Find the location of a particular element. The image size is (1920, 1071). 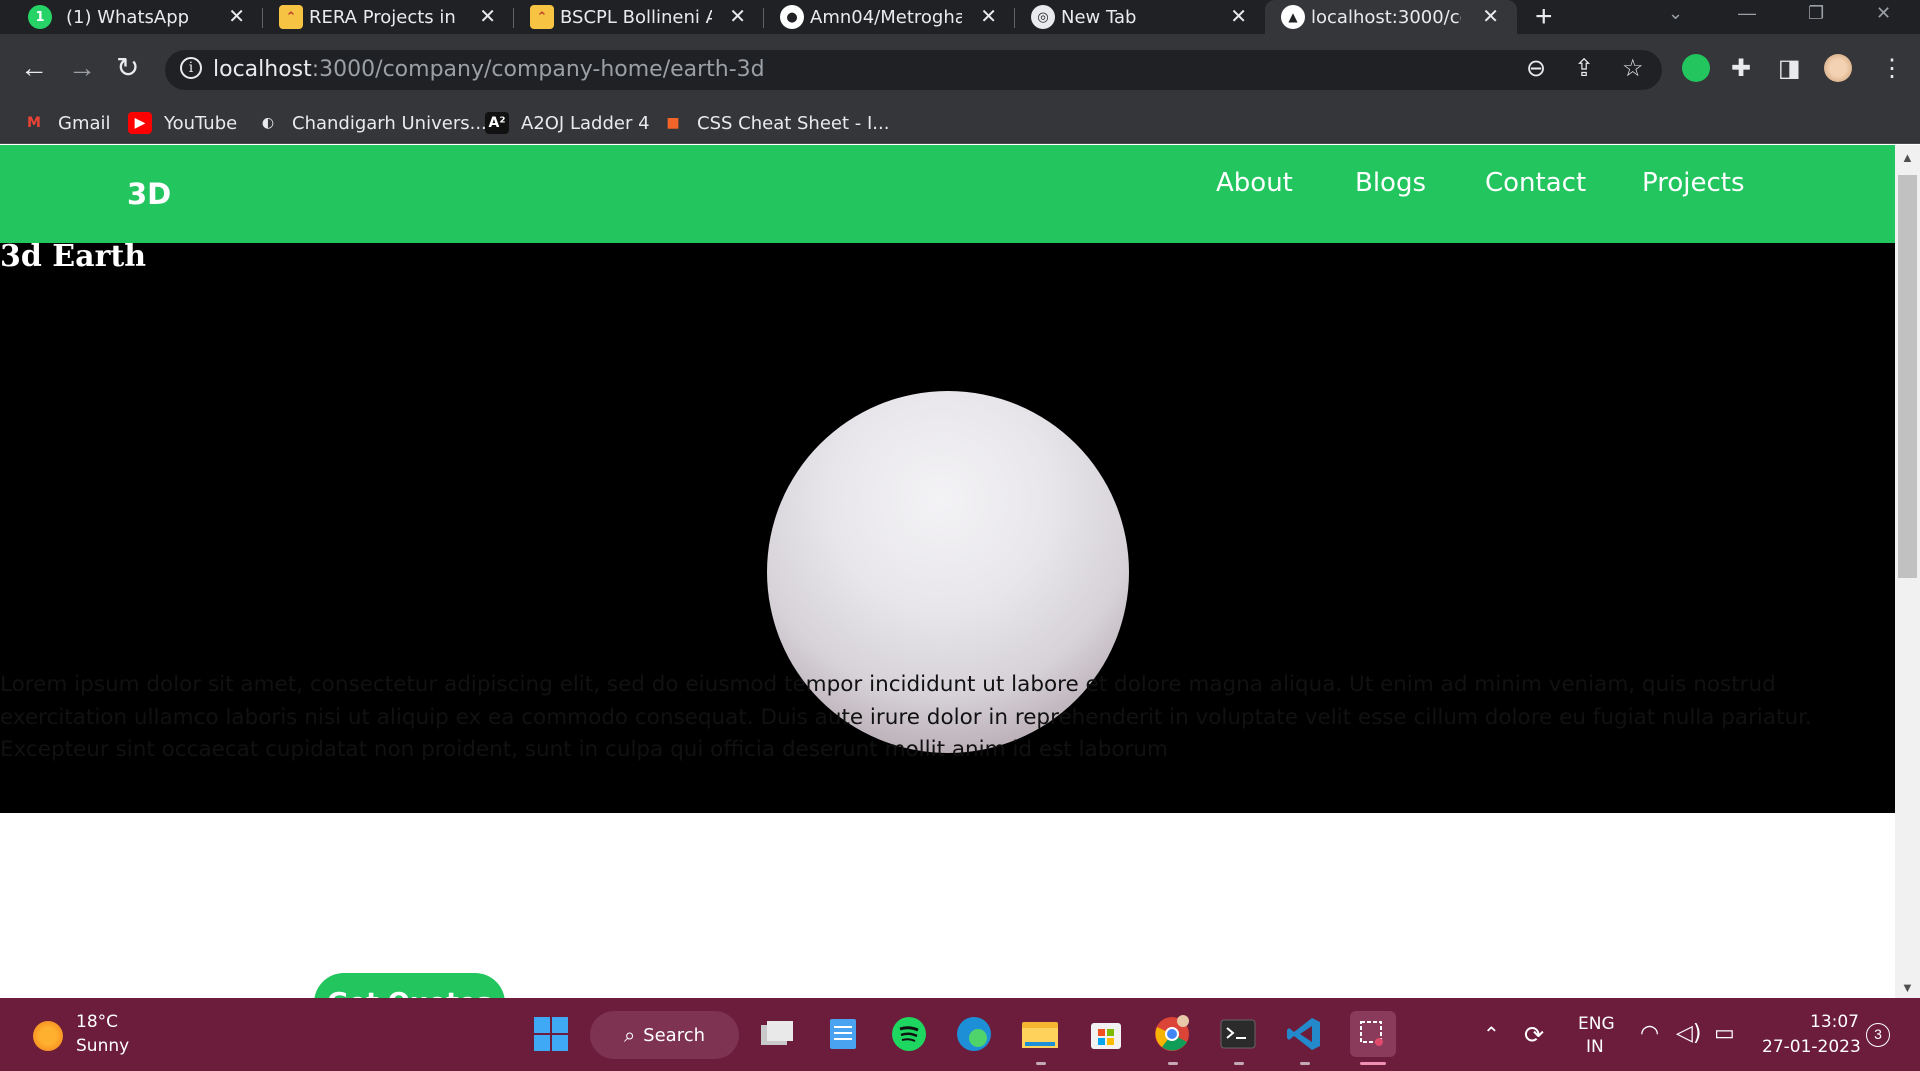

tab-title: New Tab is located at coordinates (1099, 17).